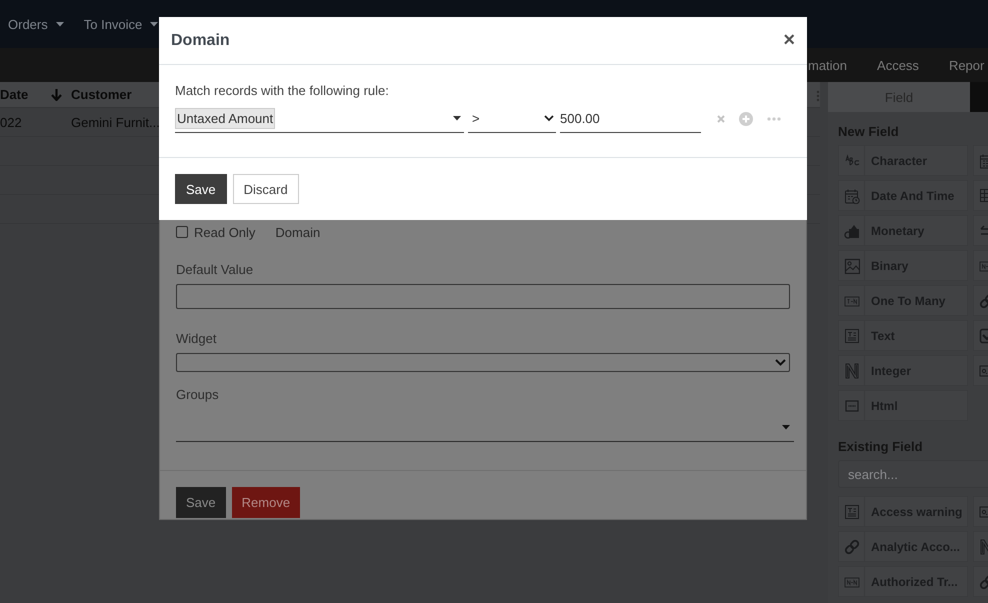 The width and height of the screenshot is (988, 603). I want to click on rule-description: Match records with the following rule:, so click(282, 90).